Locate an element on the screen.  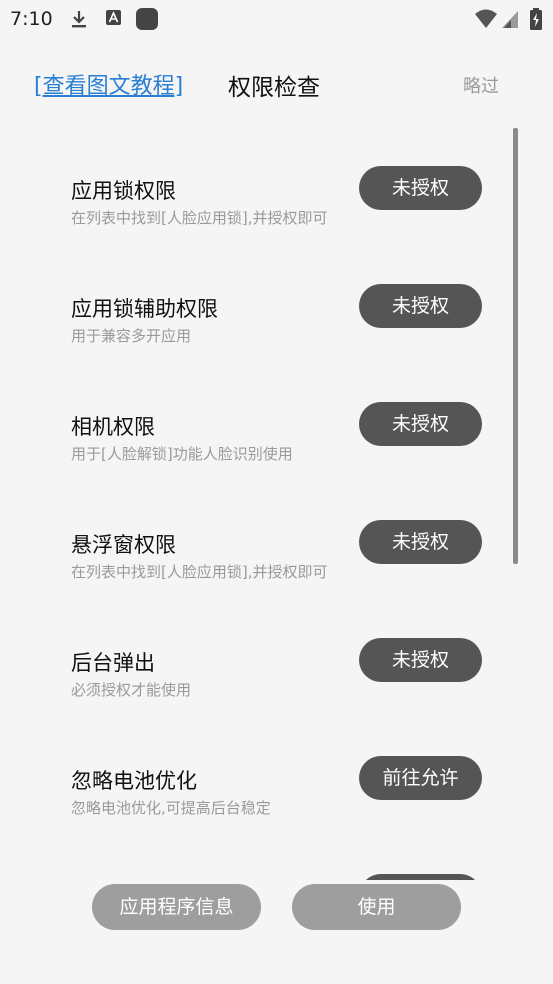
app-info-button: 应用程序信息 is located at coordinates (176, 907).